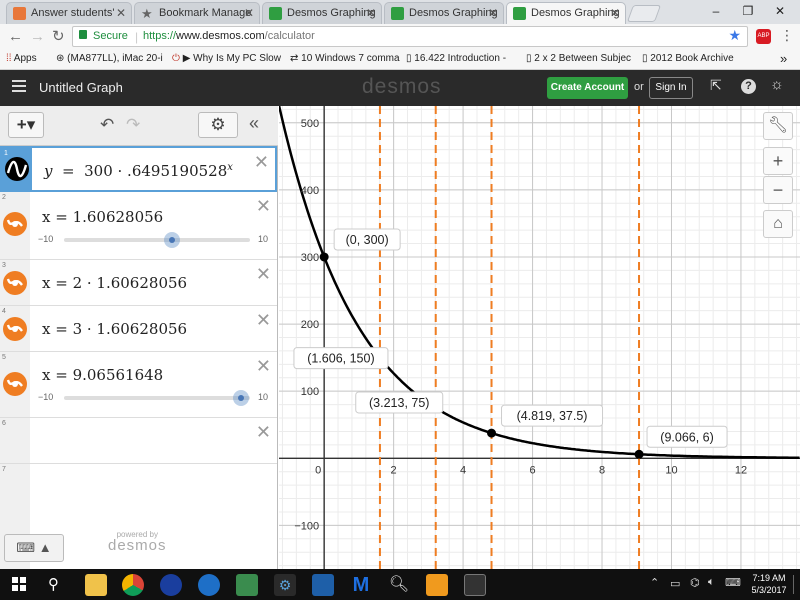 This screenshot has width=800, height=600. I want to click on tray-chevron-icon: ⌃, so click(654, 582).